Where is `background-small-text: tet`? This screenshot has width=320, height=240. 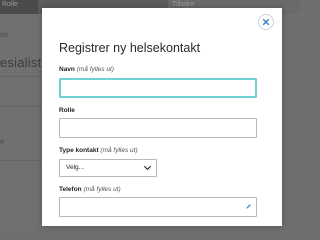
background-small-text: tet is located at coordinates (4, 35).